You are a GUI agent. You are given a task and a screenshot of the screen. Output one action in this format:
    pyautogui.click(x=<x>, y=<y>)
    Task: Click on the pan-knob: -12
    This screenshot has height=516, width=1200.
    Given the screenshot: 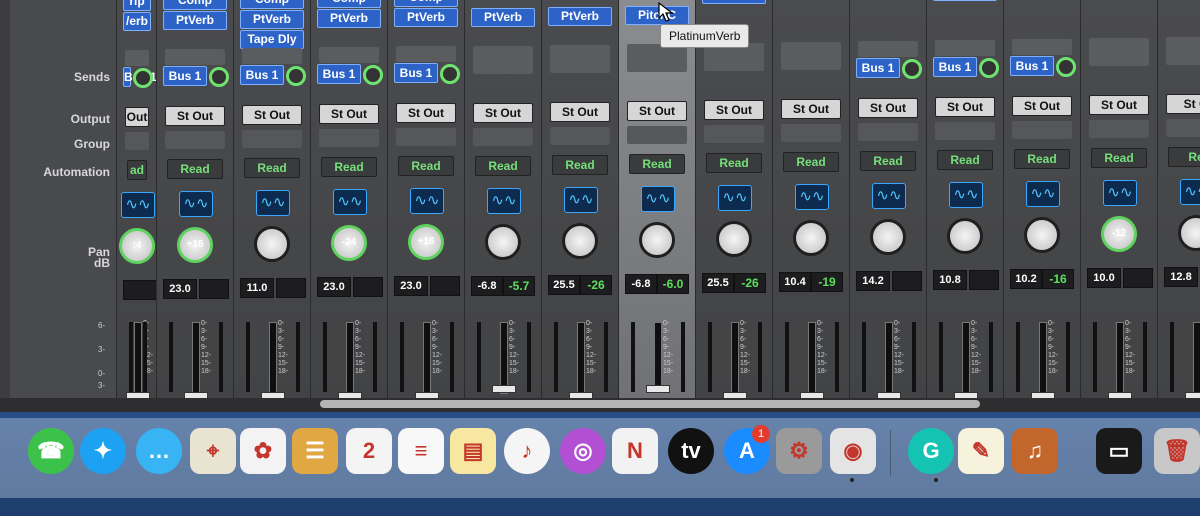 What is the action you would take?
    pyautogui.click(x=1119, y=234)
    